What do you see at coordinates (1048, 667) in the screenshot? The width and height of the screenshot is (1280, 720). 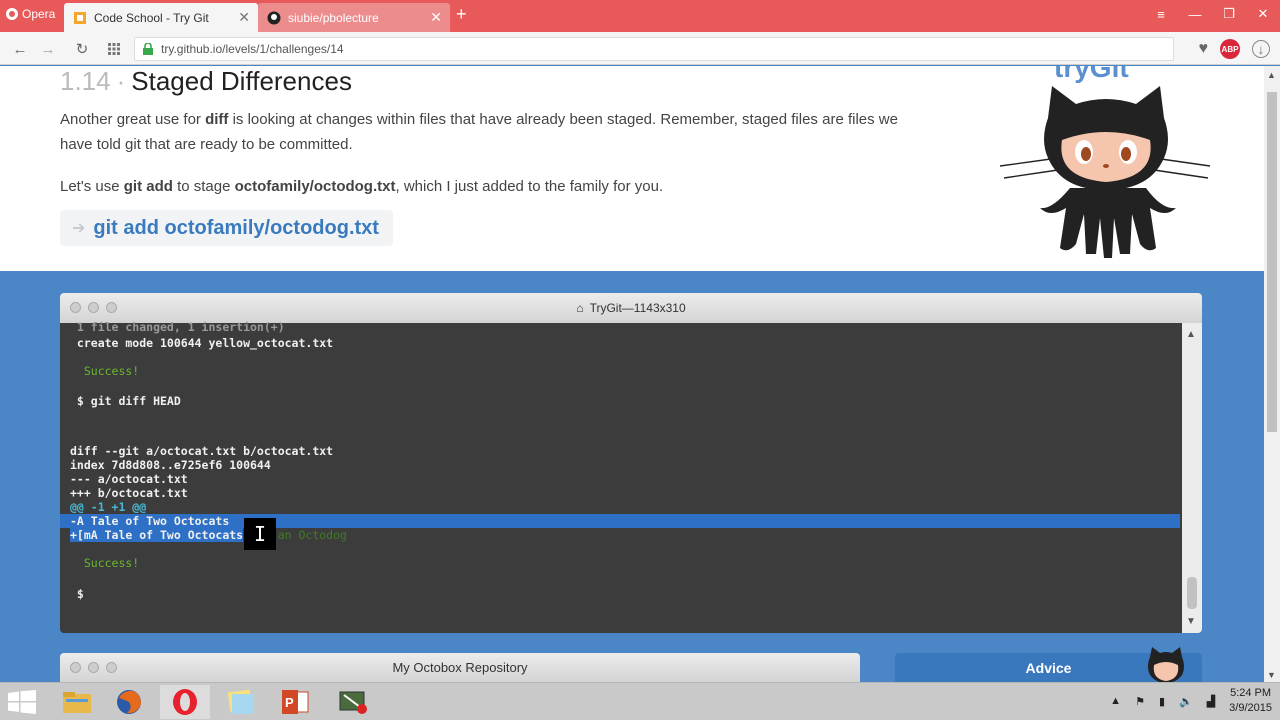 I see `advice-title: Advice` at bounding box center [1048, 667].